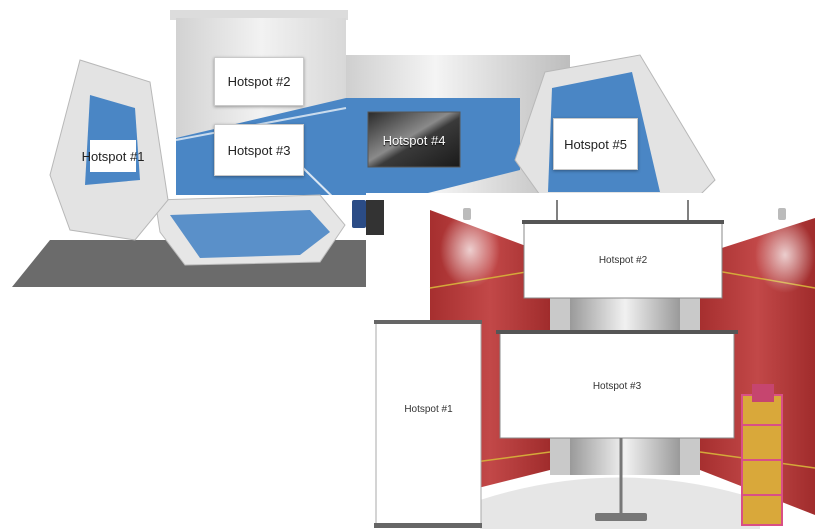  What do you see at coordinates (428, 409) in the screenshot?
I see `red-hotspot-1: Hotspot #1` at bounding box center [428, 409].